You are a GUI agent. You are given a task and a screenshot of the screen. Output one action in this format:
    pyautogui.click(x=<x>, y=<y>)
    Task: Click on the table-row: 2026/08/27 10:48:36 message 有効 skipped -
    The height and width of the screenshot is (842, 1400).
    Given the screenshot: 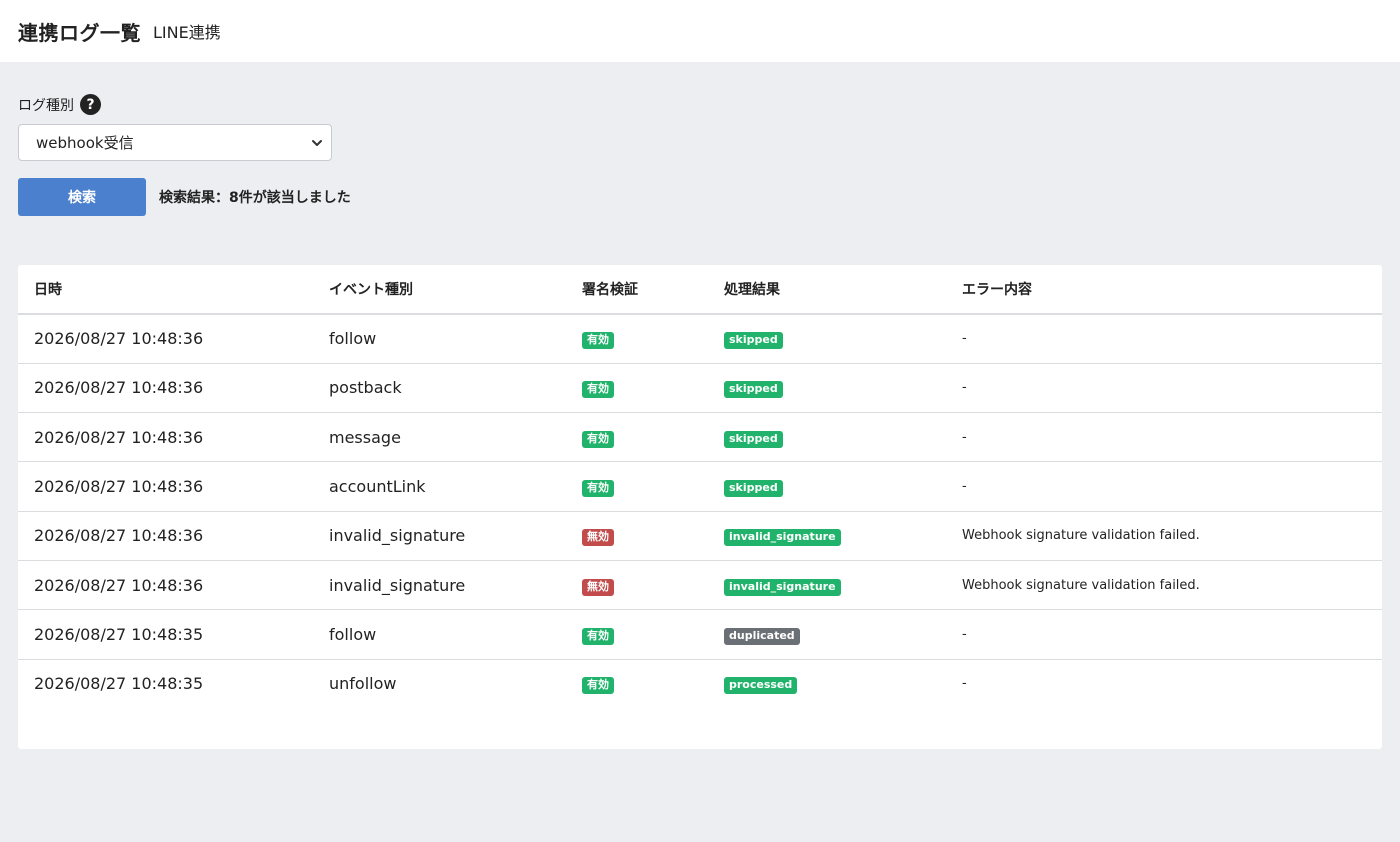 What is the action you would take?
    pyautogui.click(x=700, y=437)
    